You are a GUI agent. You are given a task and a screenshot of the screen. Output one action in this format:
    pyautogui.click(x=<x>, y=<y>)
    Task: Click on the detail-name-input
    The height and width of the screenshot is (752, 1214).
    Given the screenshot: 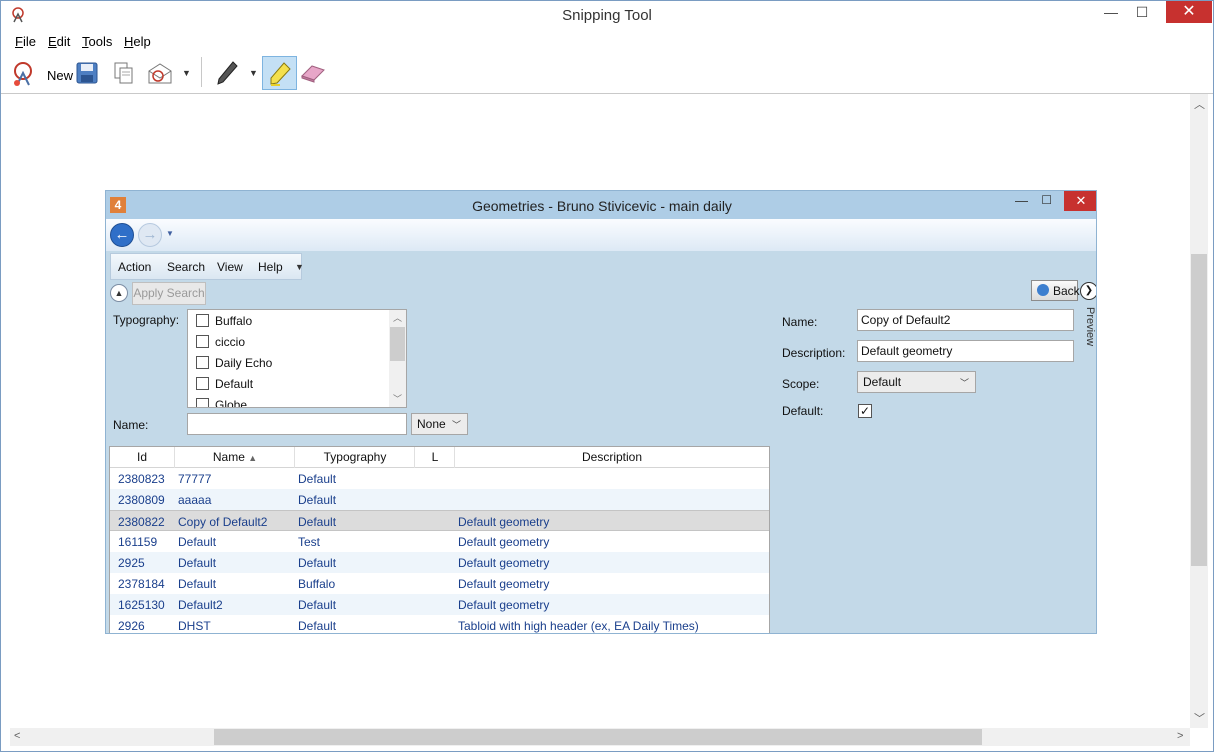 What is the action you would take?
    pyautogui.click(x=965, y=320)
    